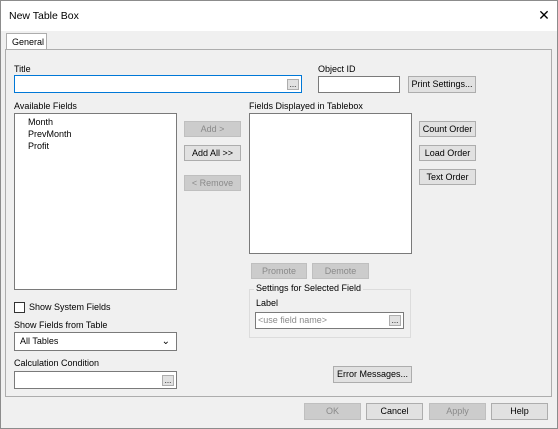 The image size is (558, 429). I want to click on tab-general: General, so click(26, 41).